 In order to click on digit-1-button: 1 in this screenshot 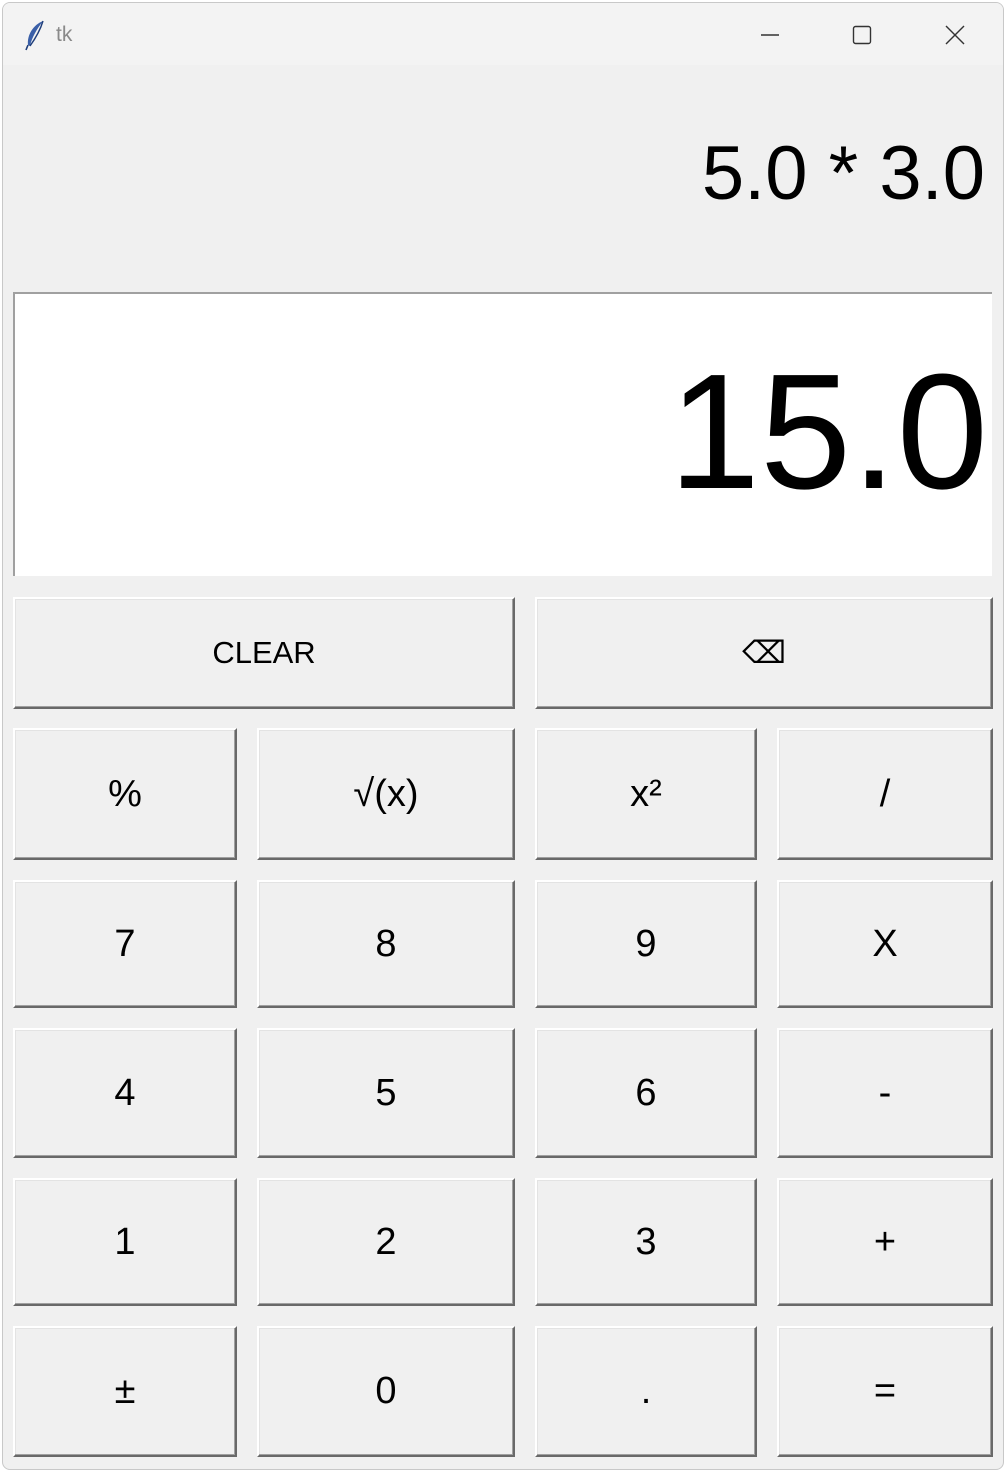, I will do `click(125, 1242)`.